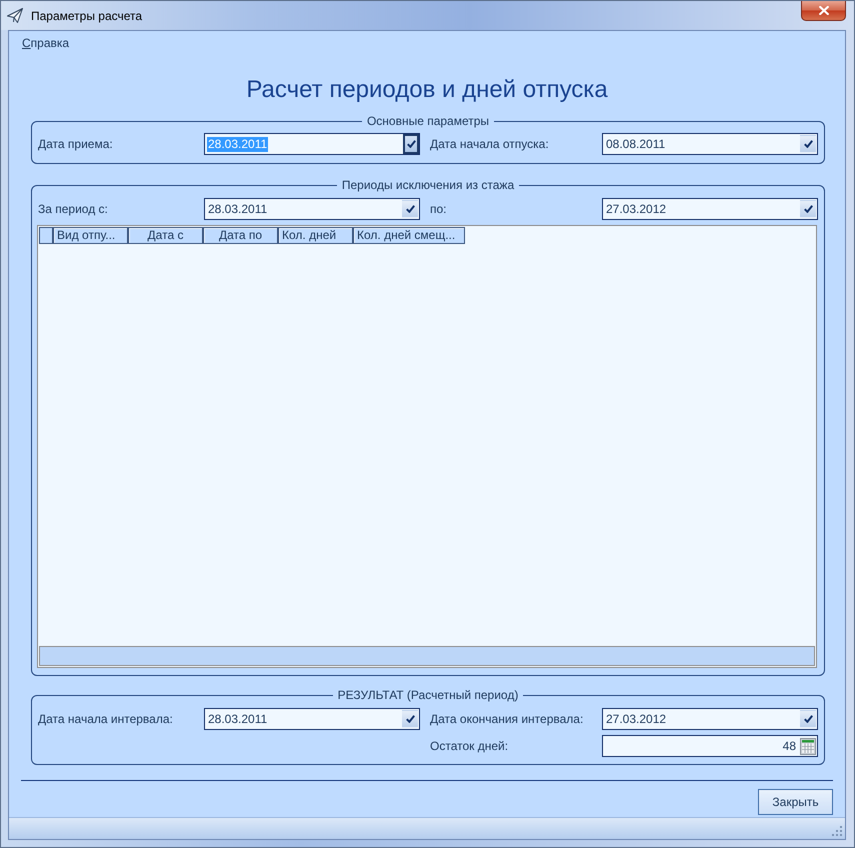 This screenshot has height=848, width=855. What do you see at coordinates (428, 185) in the screenshot?
I see `group-title: Периоды исключения из стажа` at bounding box center [428, 185].